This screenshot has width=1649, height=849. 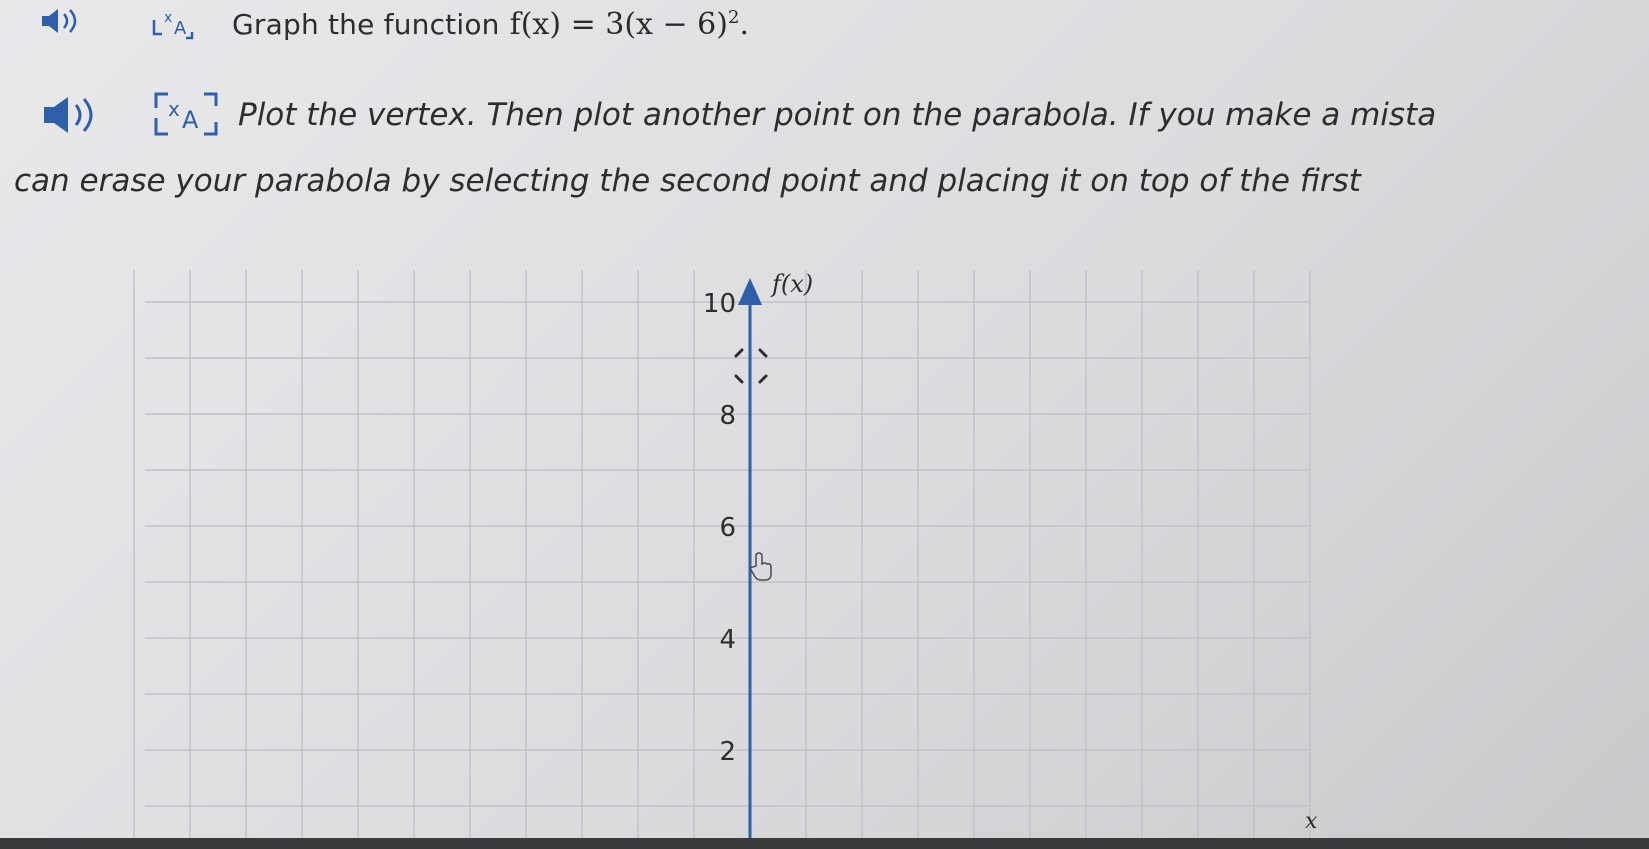 I want to click on y-tick-label: 2, so click(x=727, y=752).